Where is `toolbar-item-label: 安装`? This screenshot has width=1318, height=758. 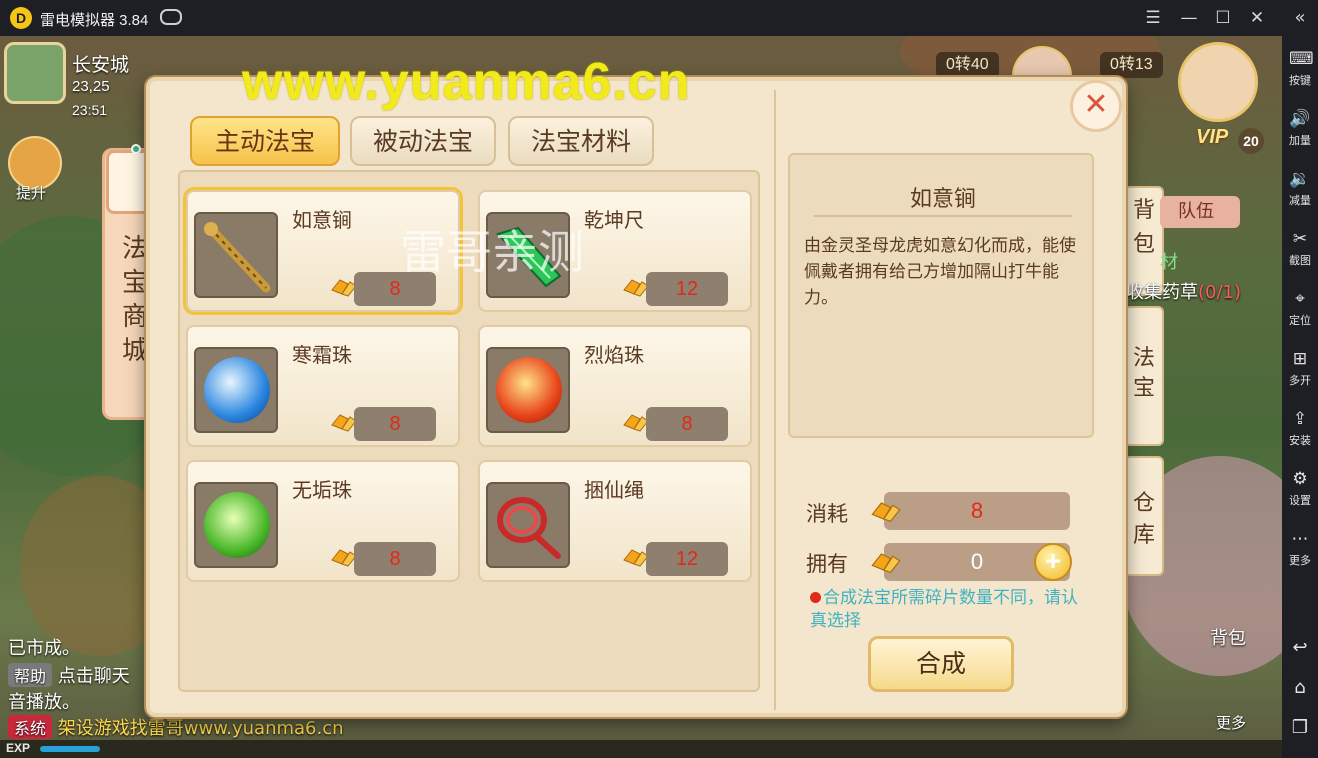
toolbar-item-label: 安装 is located at coordinates (1300, 440).